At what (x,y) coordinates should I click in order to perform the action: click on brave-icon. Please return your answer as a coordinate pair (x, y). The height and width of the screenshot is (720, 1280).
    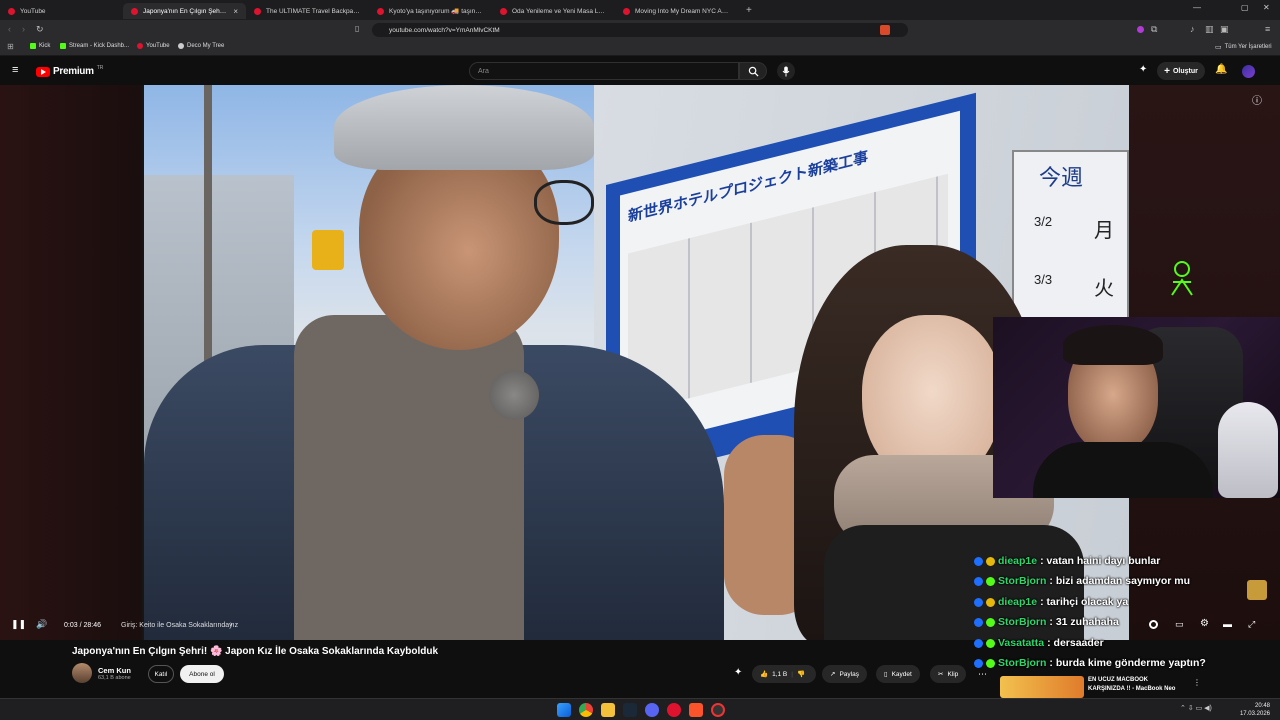
    Looking at the image, I should click on (696, 710).